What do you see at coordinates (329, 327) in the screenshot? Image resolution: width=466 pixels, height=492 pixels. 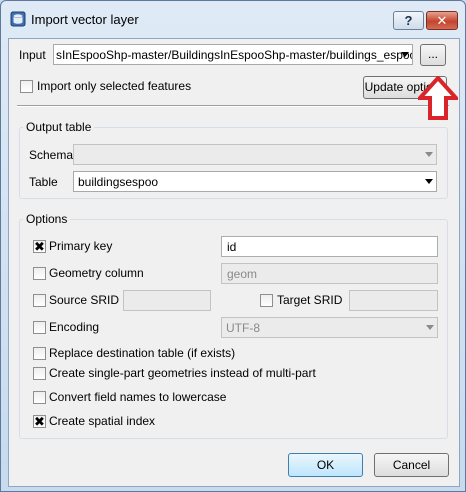 I see `encoding-combo: UTF-8` at bounding box center [329, 327].